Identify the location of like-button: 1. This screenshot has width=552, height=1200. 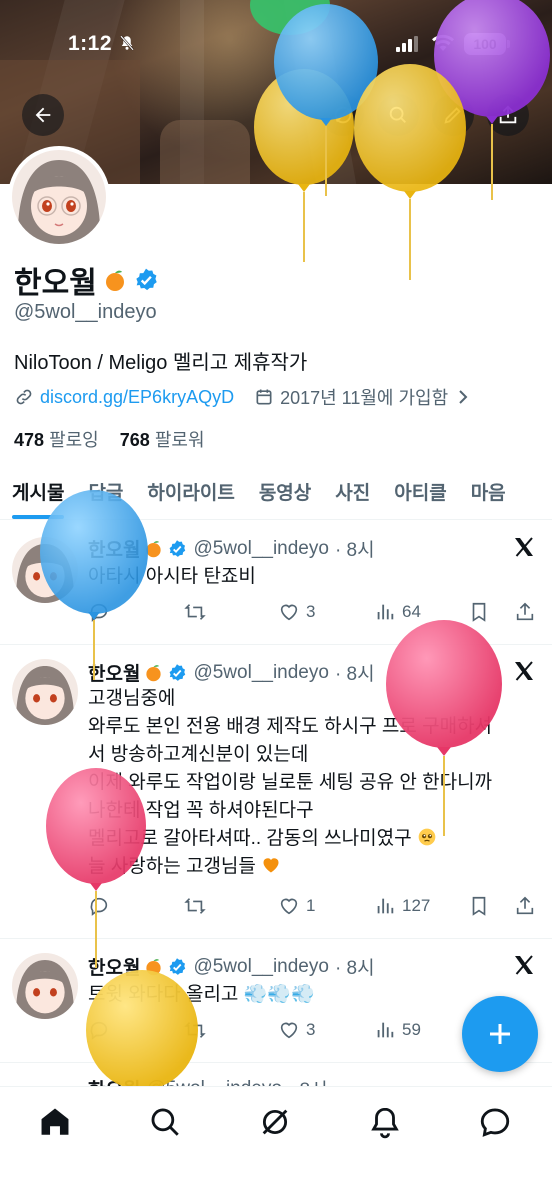
(296, 906).